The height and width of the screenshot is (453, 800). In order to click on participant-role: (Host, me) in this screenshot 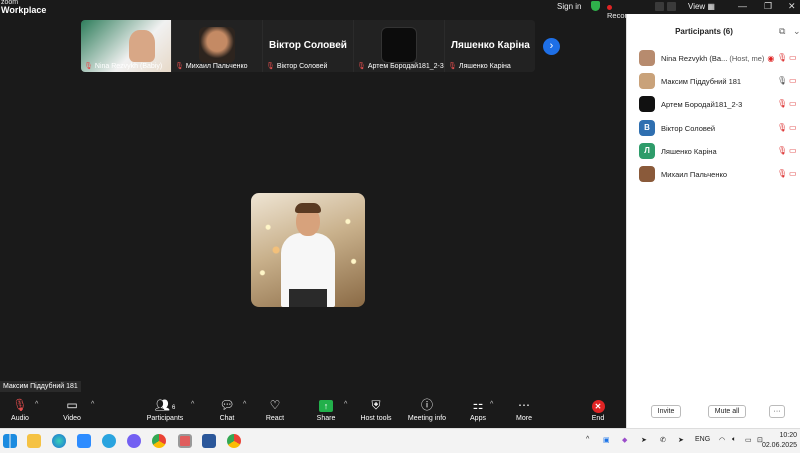, I will do `click(747, 58)`.